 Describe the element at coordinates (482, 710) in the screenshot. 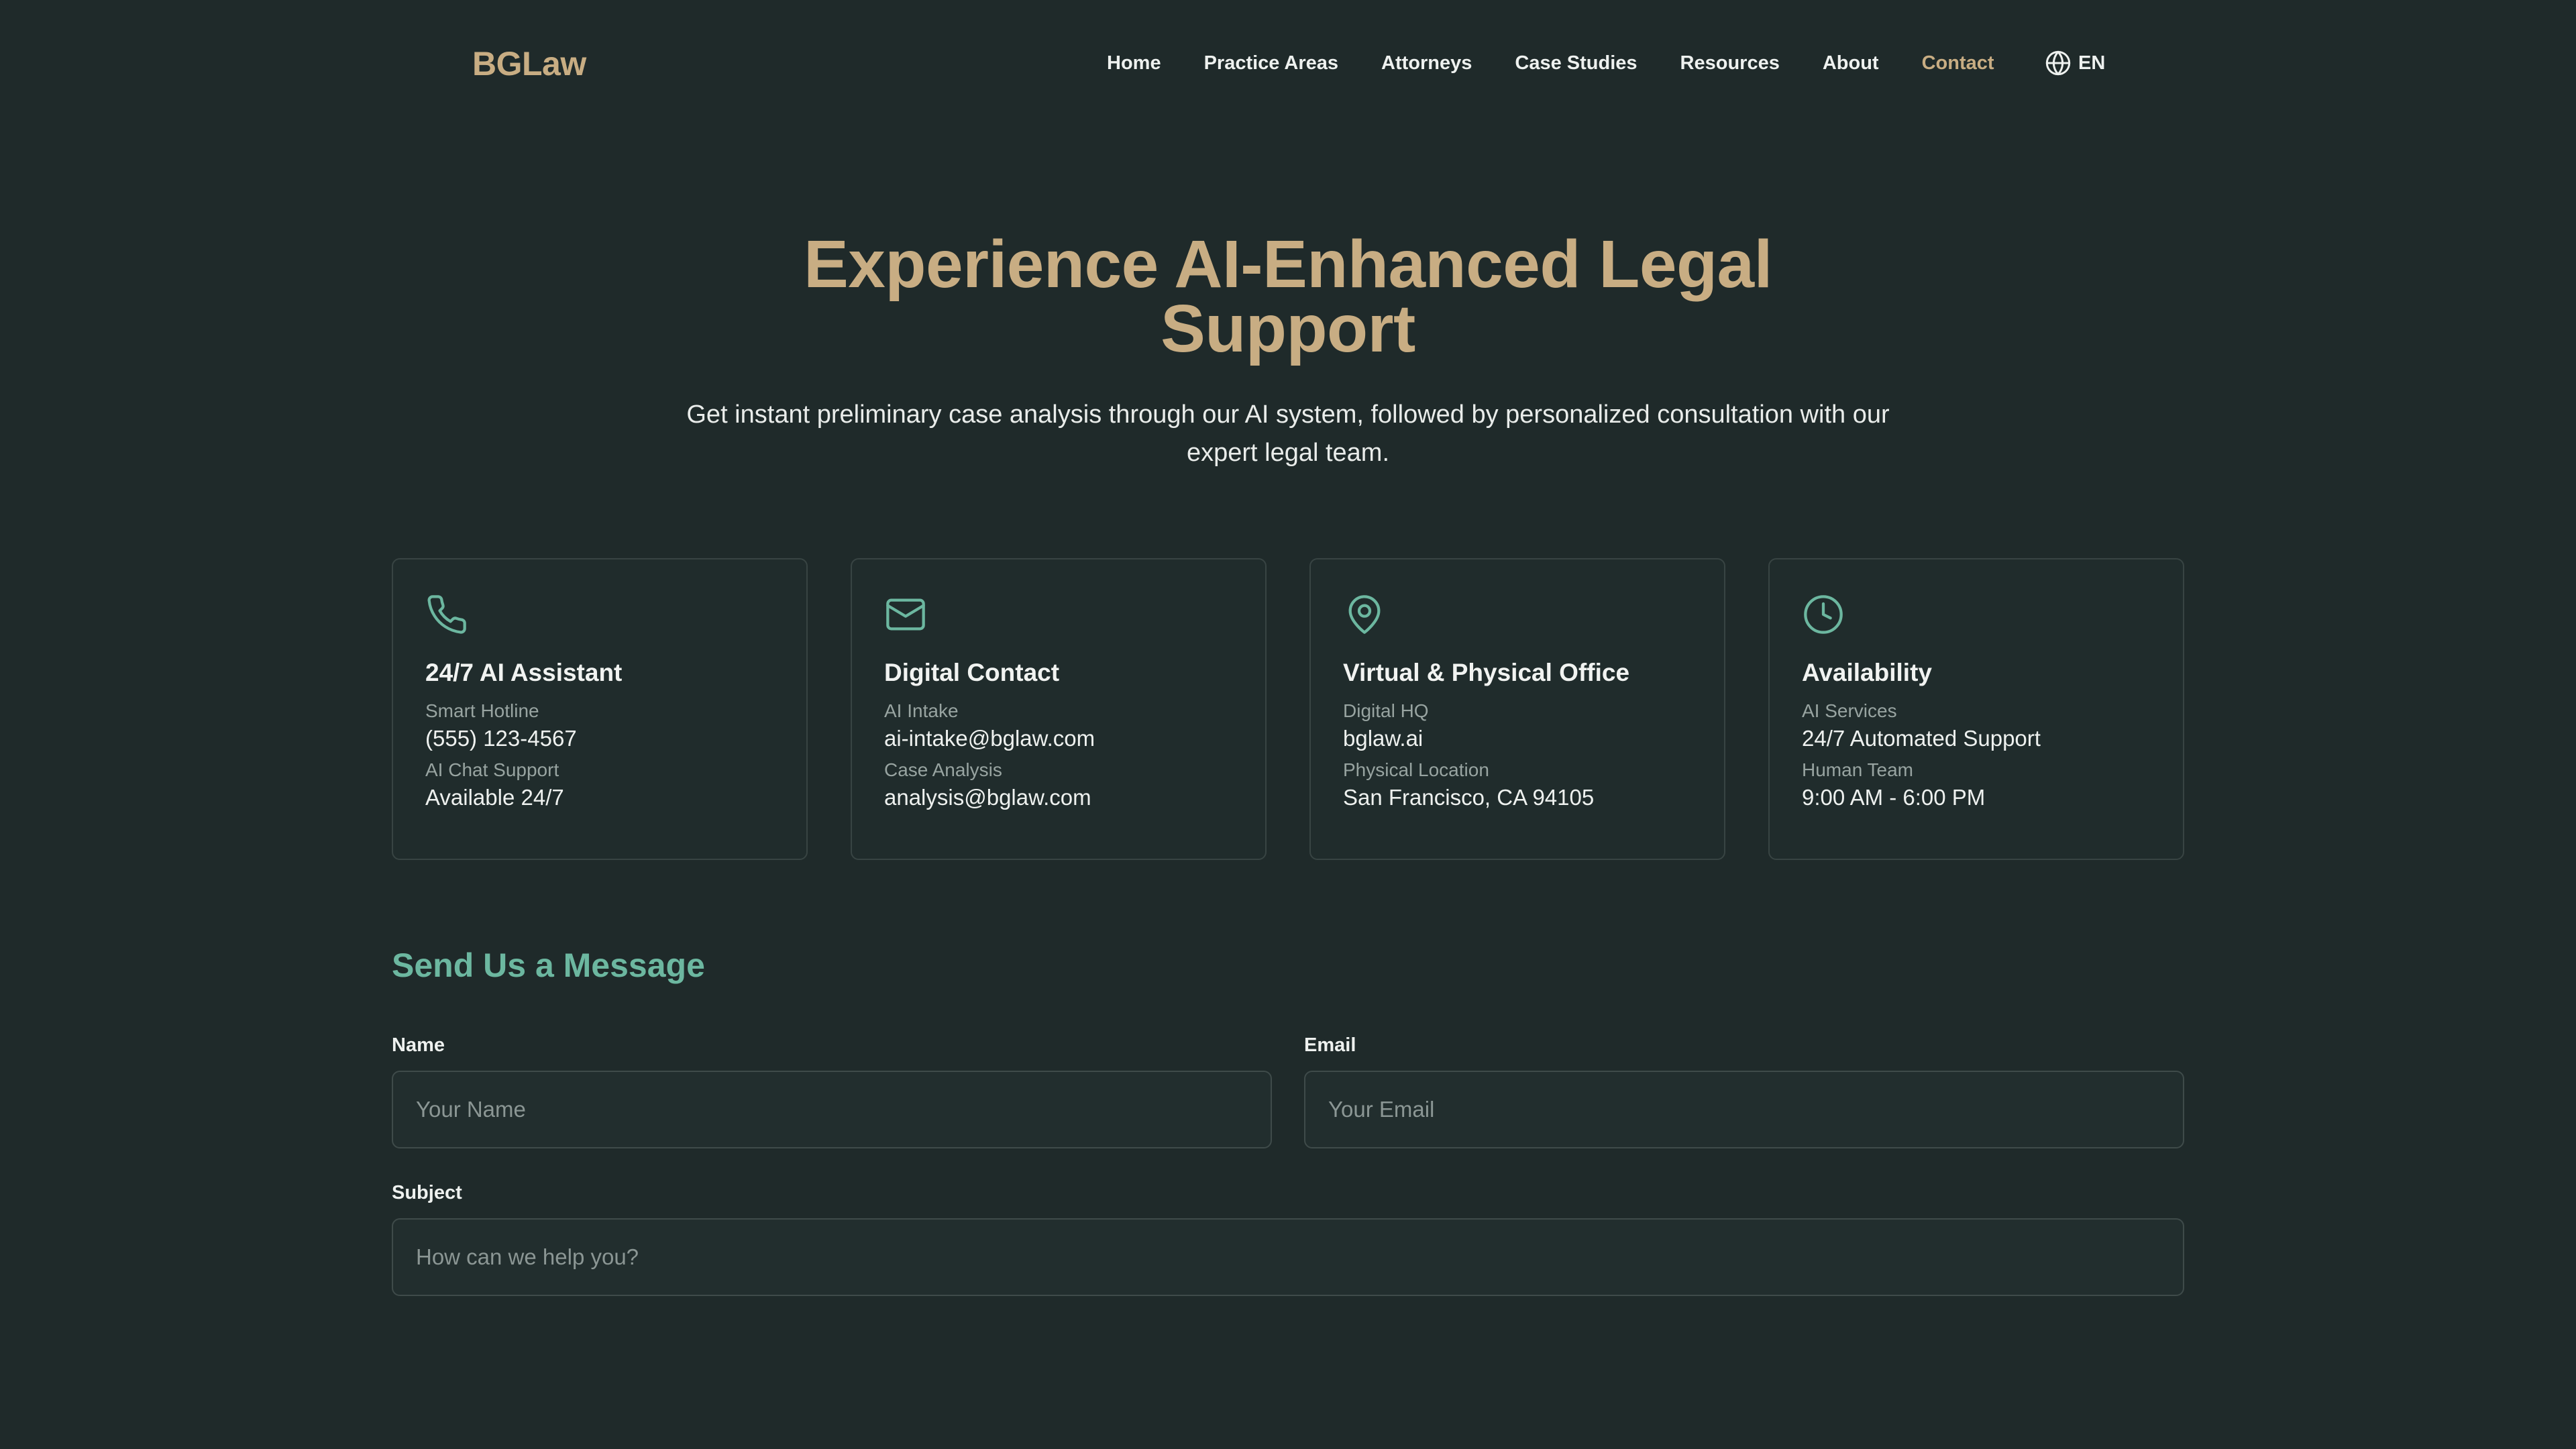

I see `card-label: Smart Hotline` at that location.